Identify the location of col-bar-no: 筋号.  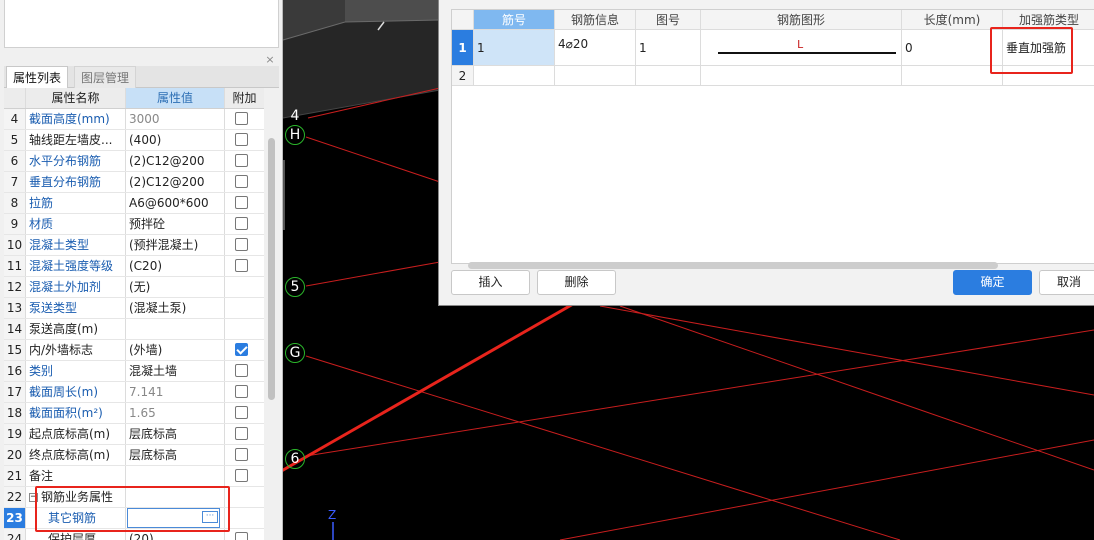
(514, 20).